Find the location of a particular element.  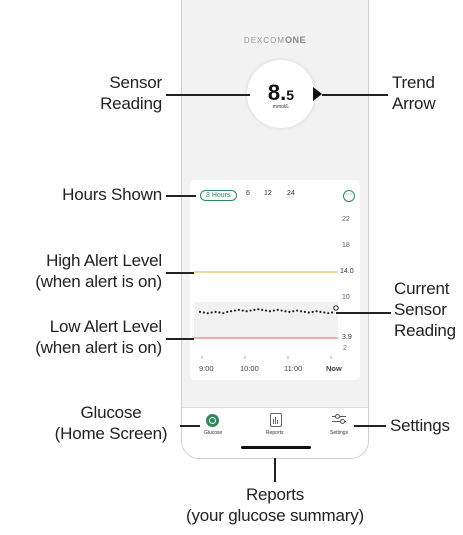

target-range-band is located at coordinates (266, 320).